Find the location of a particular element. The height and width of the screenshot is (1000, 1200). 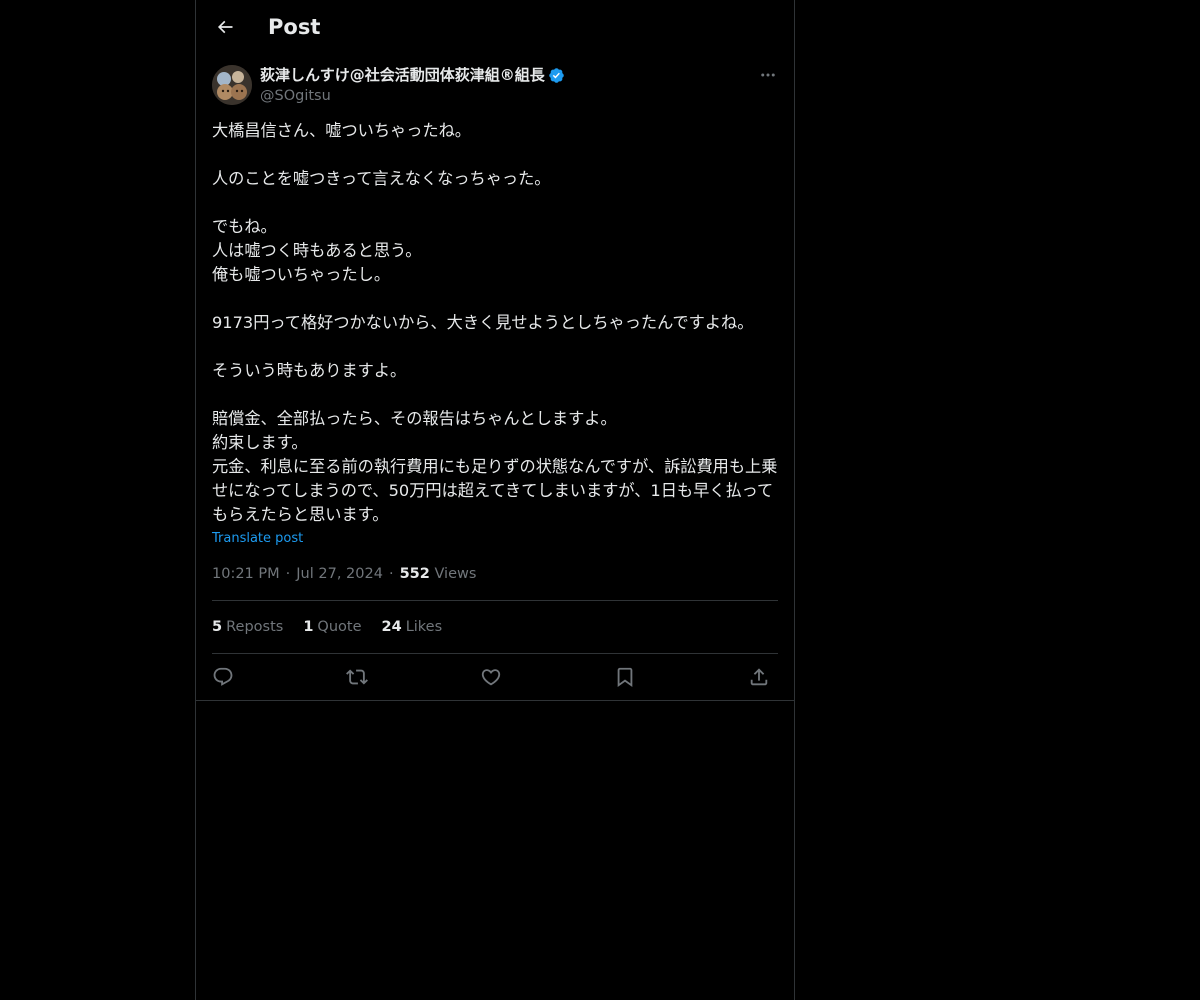

reply-icon is located at coordinates (223, 676).